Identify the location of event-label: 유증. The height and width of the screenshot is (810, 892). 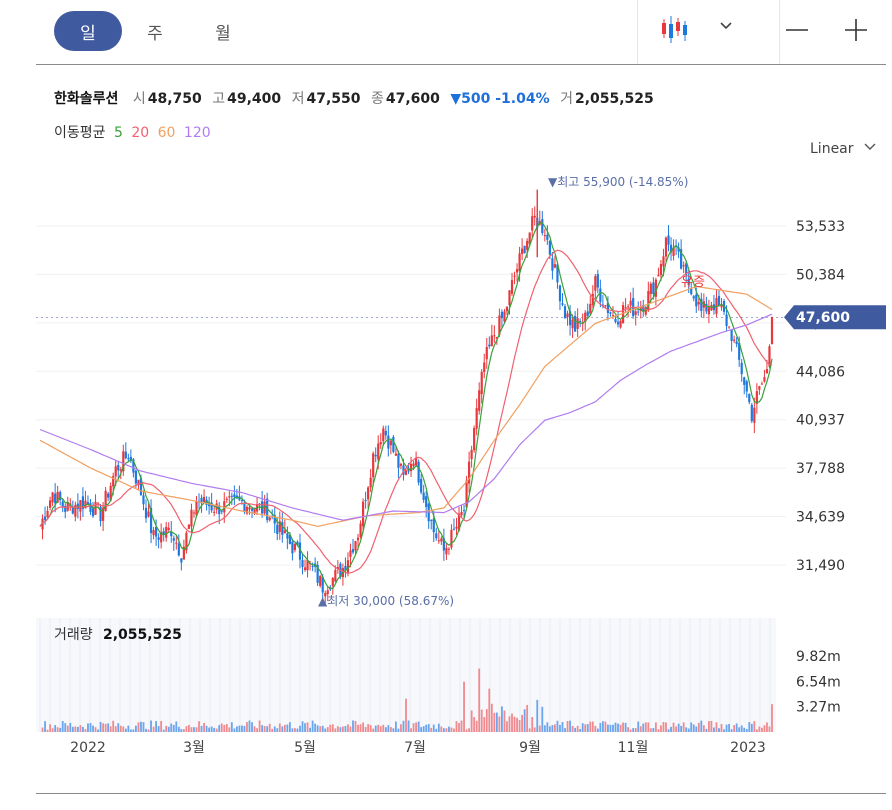
(693, 282).